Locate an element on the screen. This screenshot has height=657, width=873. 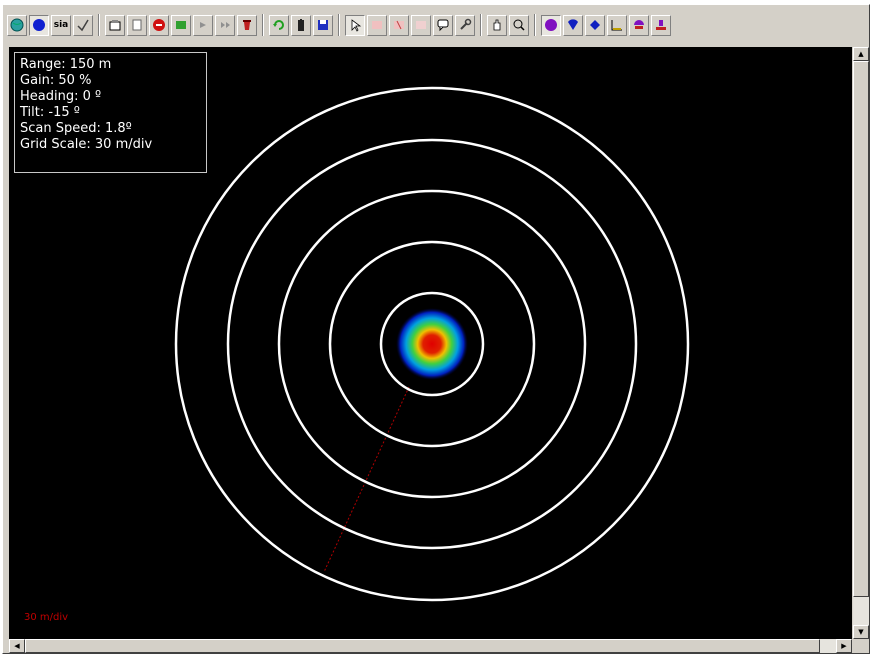
tilt-readout: Tilt: -15 º is located at coordinates (50, 112).